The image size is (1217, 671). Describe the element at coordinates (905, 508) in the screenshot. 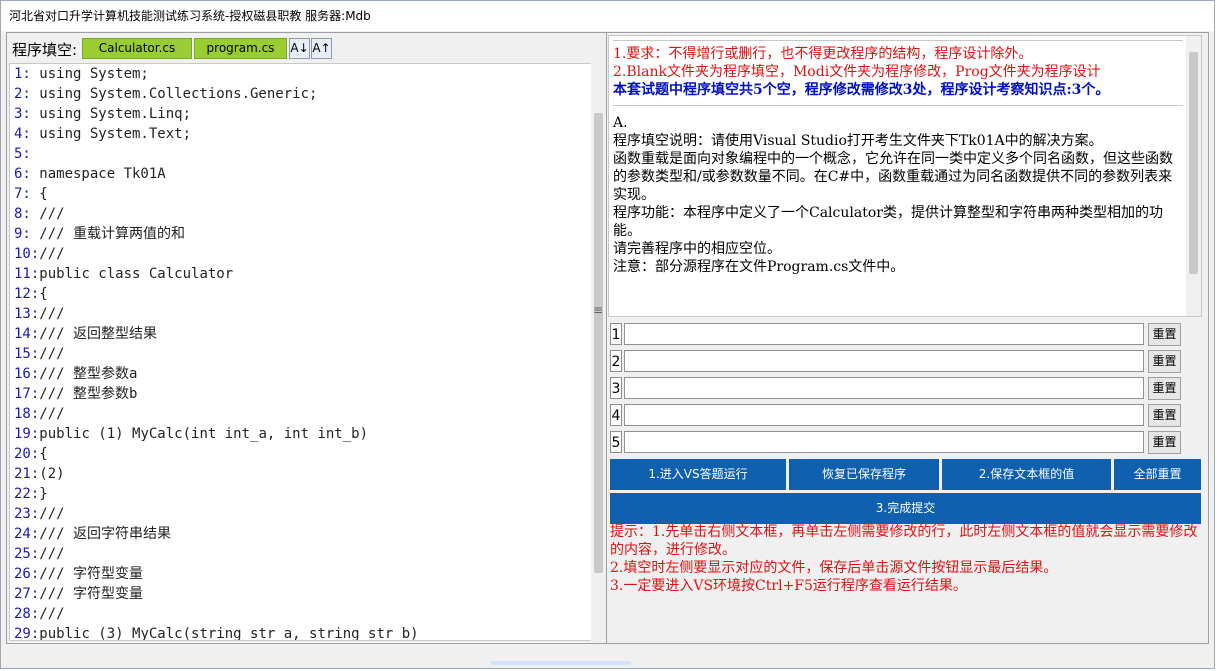

I see `submit-button: 3.完成提交` at that location.